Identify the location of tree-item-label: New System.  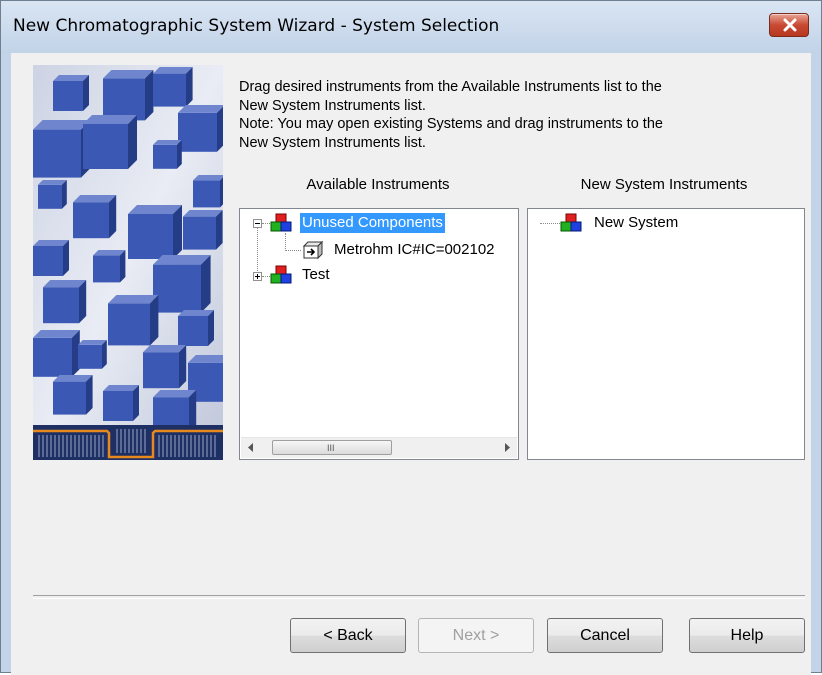
(636, 222).